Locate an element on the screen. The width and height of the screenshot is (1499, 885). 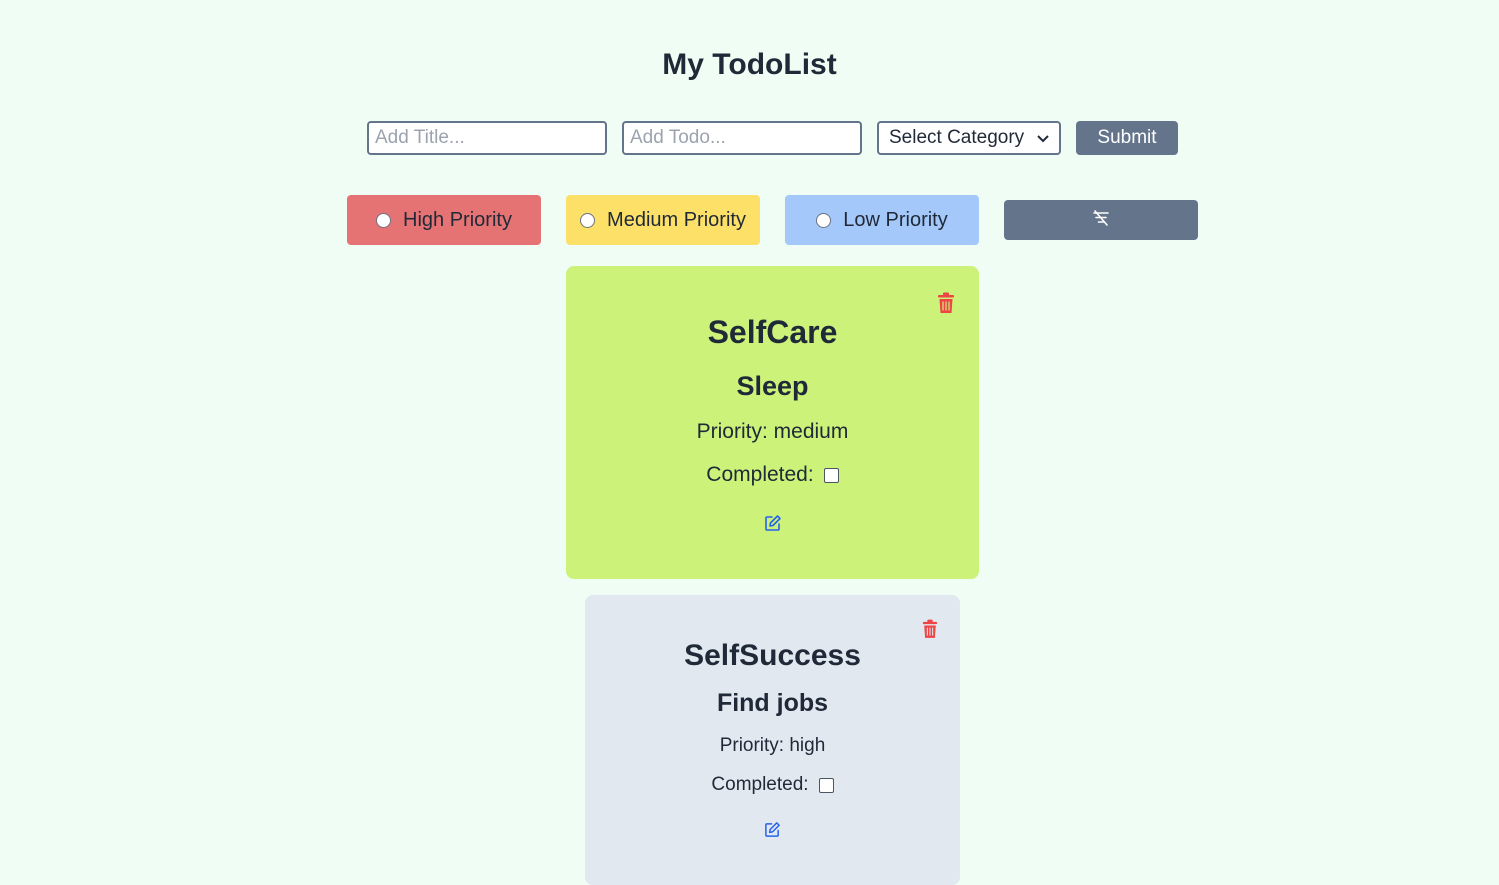
todo-input is located at coordinates (742, 138).